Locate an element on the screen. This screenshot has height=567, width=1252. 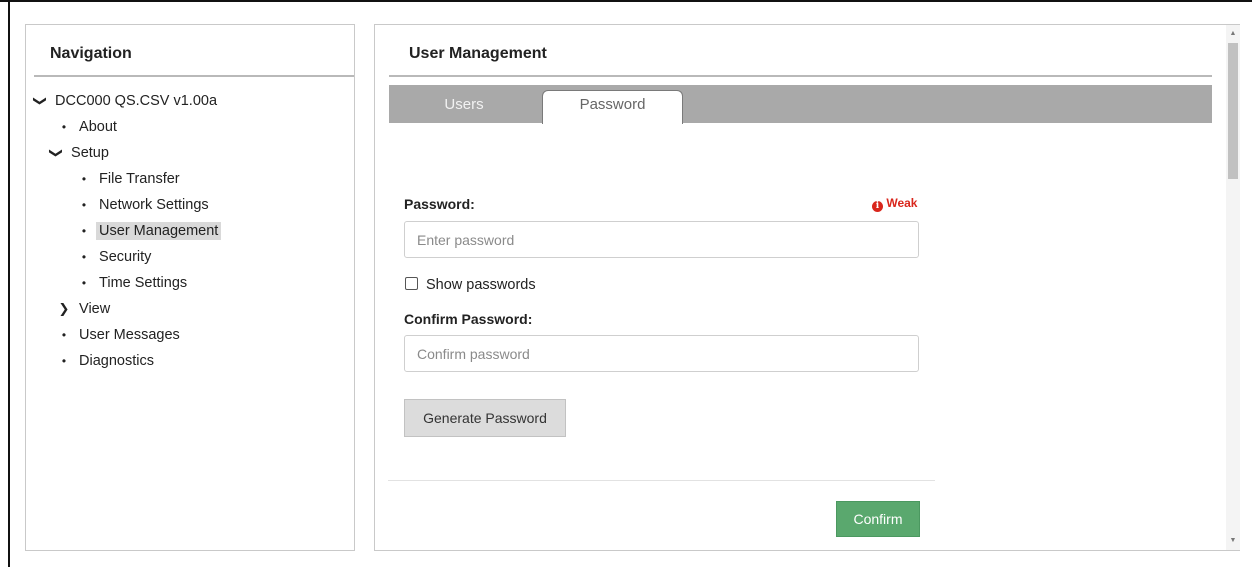
nav-item-user-management: • User Management is located at coordinates (149, 231).